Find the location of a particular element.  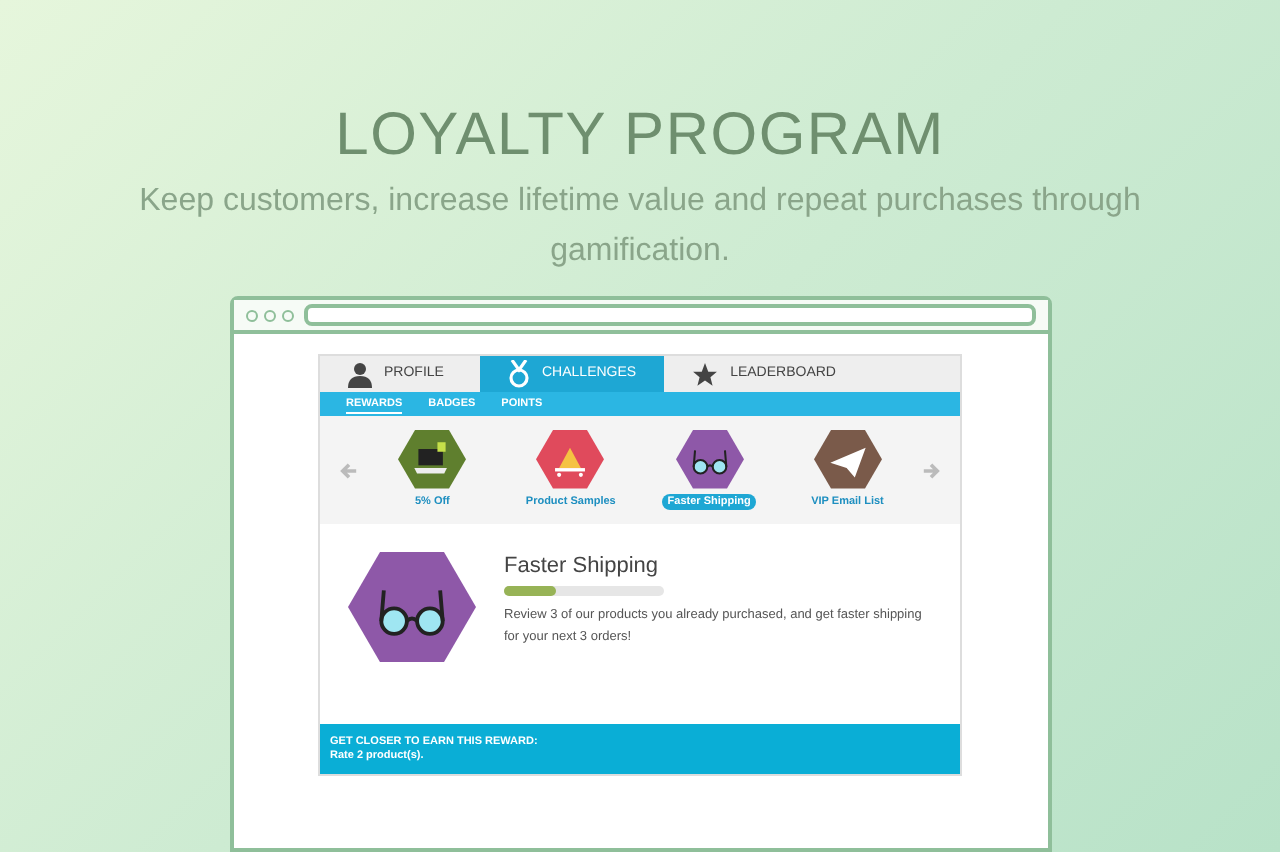

medal-icon is located at coordinates (519, 374).